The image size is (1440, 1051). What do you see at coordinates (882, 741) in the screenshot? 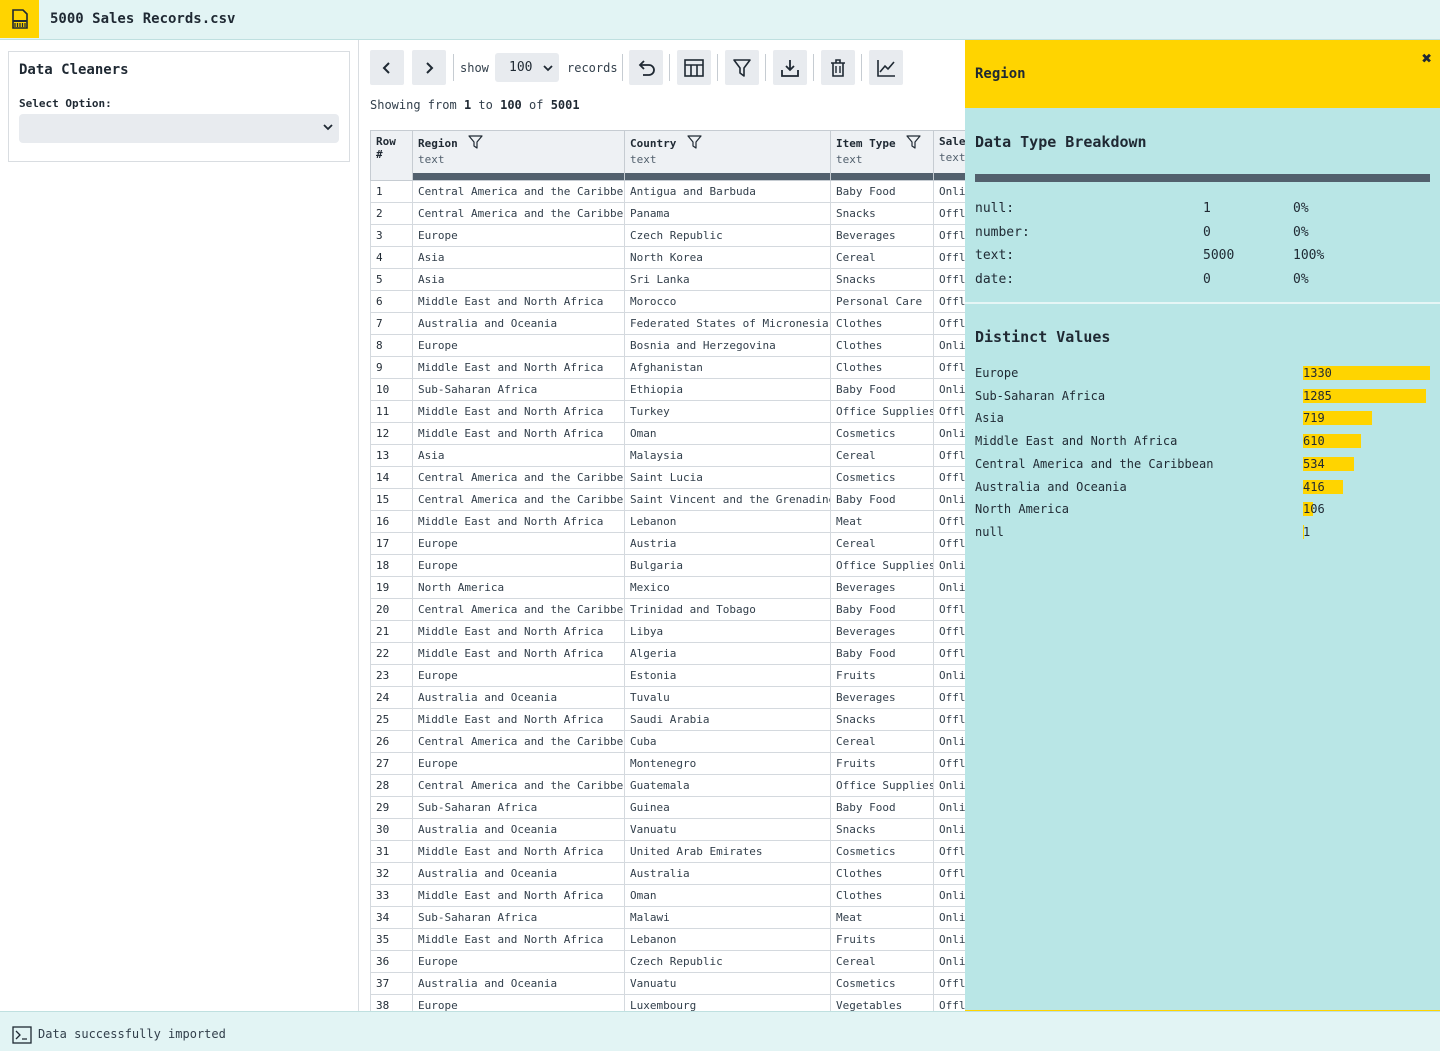
I see `table-cell: Cereal` at bounding box center [882, 741].